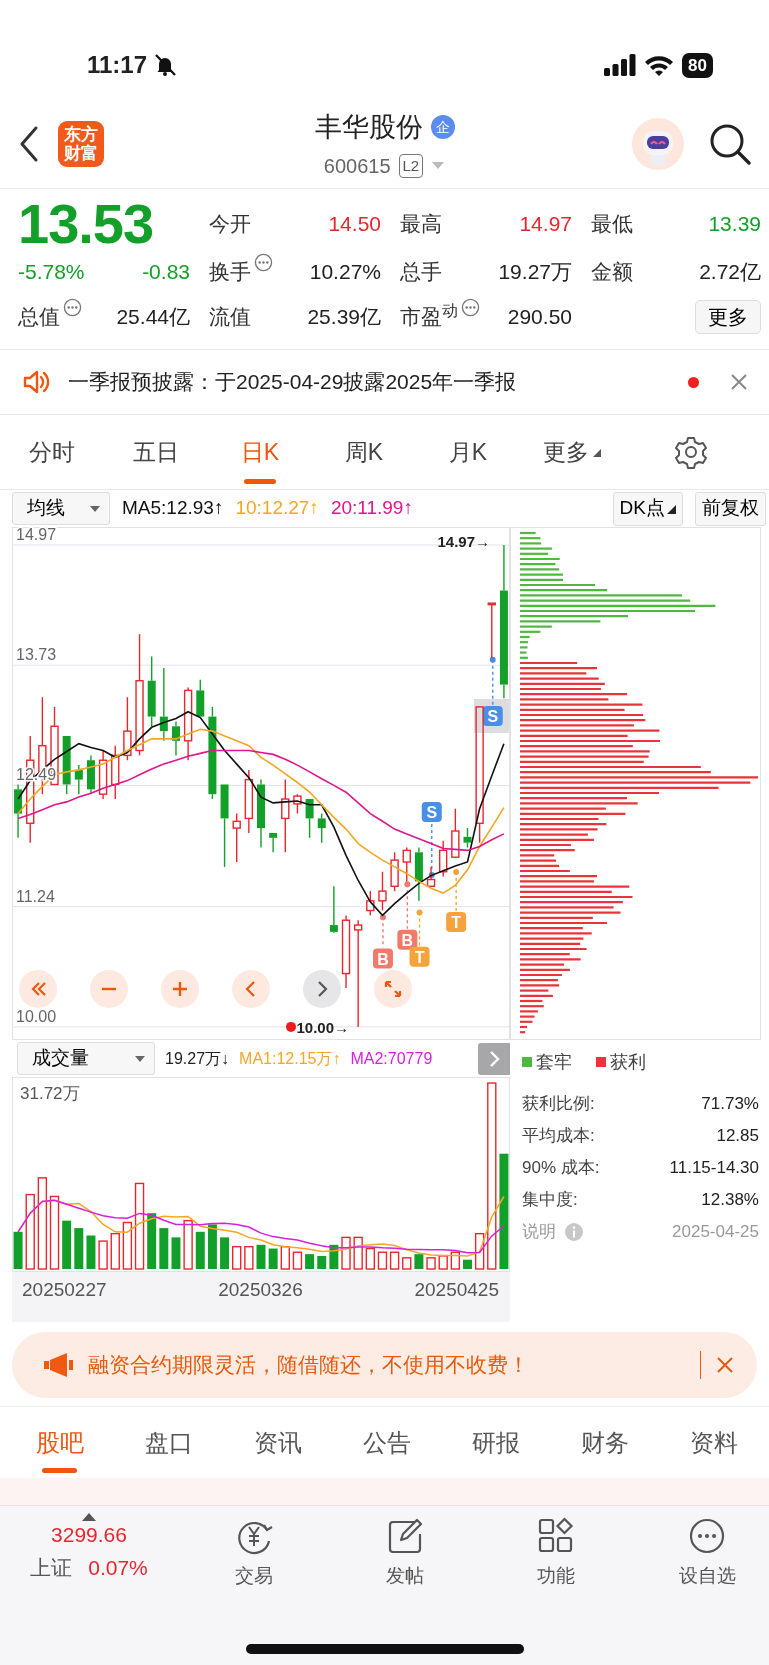  What do you see at coordinates (118, 1568) in the screenshot?
I see `index-change: 0.07%` at bounding box center [118, 1568].